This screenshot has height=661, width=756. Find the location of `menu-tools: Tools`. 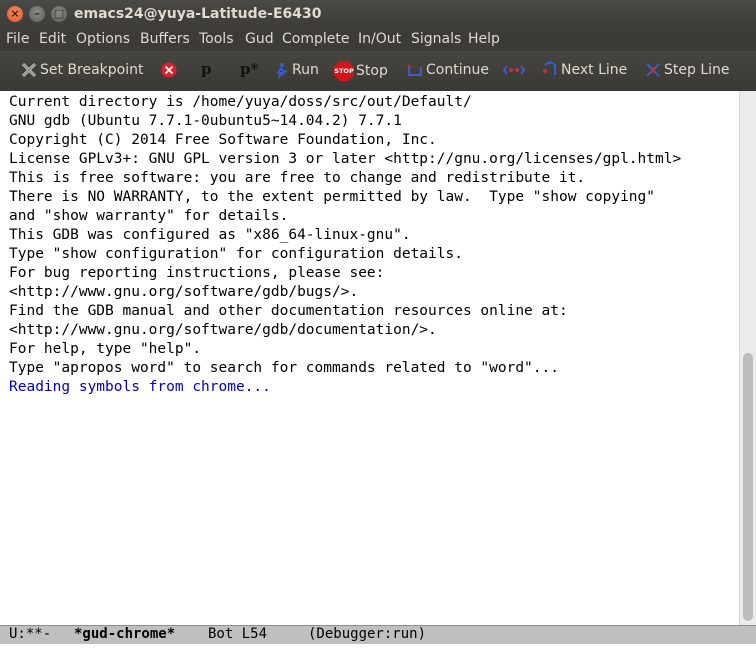

menu-tools: Tools is located at coordinates (216, 39).